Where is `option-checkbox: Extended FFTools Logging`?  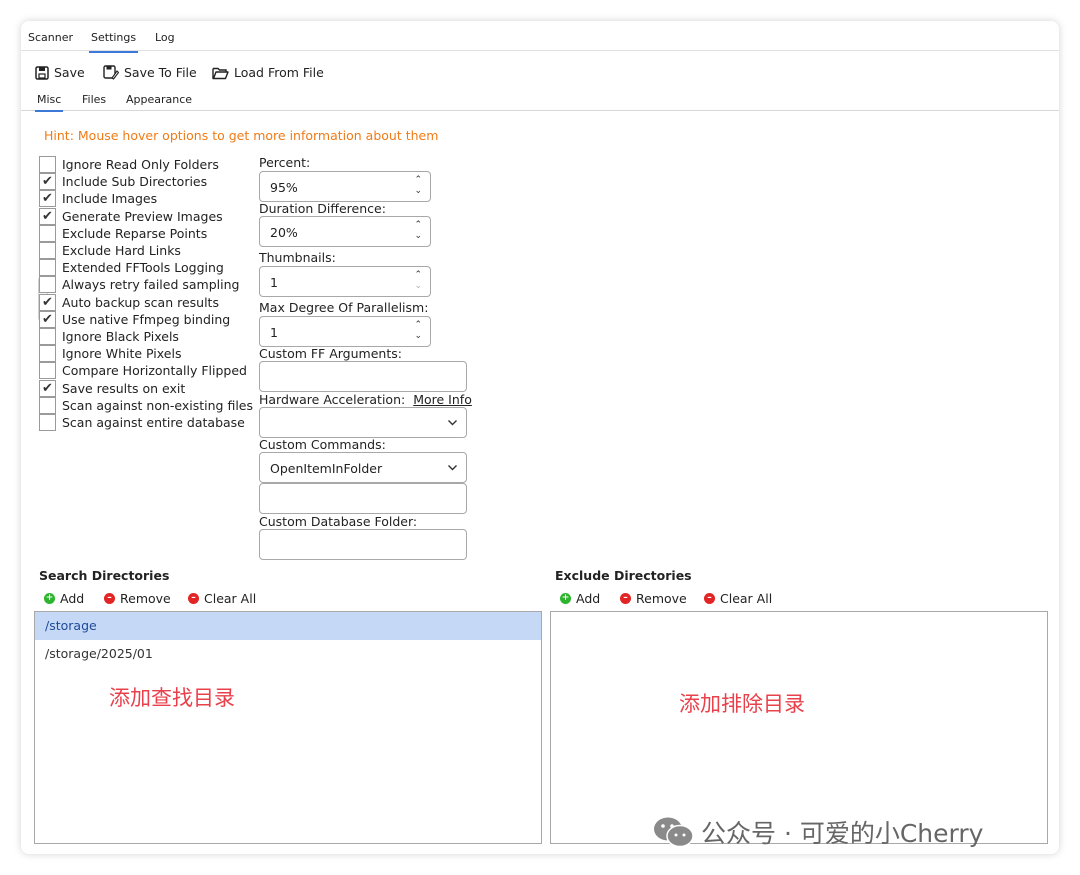
option-checkbox: Extended FFTools Logging is located at coordinates (131, 268).